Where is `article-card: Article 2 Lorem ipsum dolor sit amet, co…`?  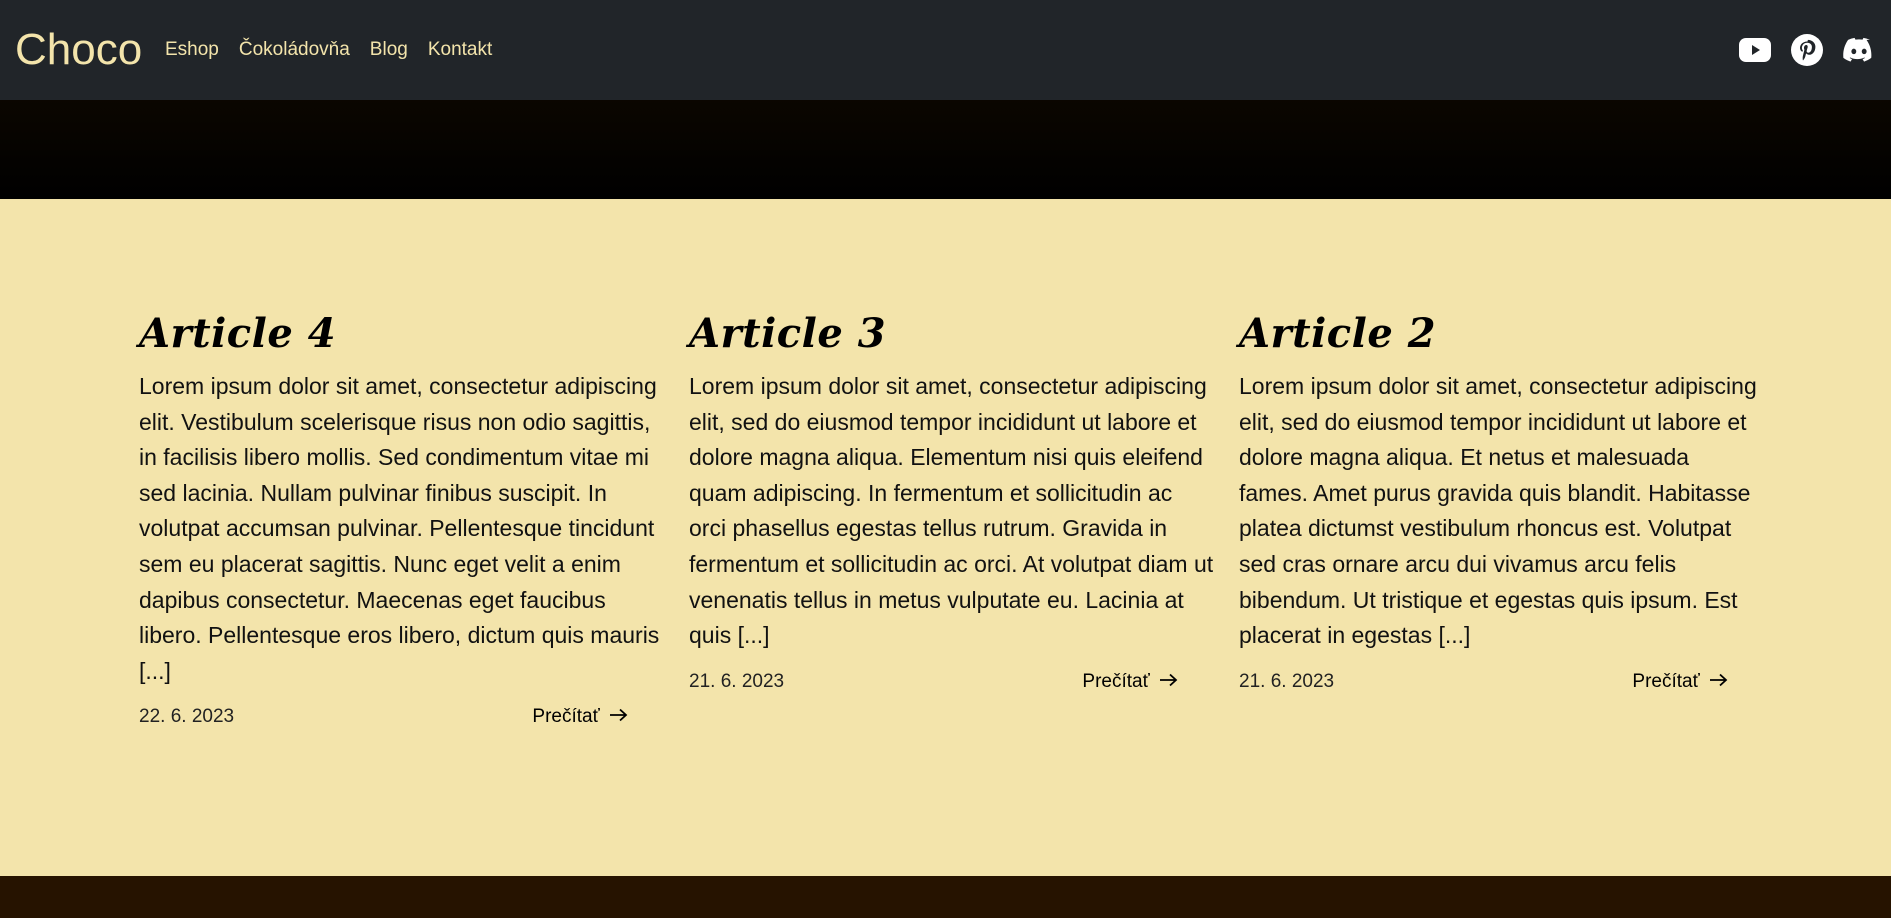
article-card: Article 2 Lorem ipsum dolor sit amet, co… is located at coordinates (1501, 502).